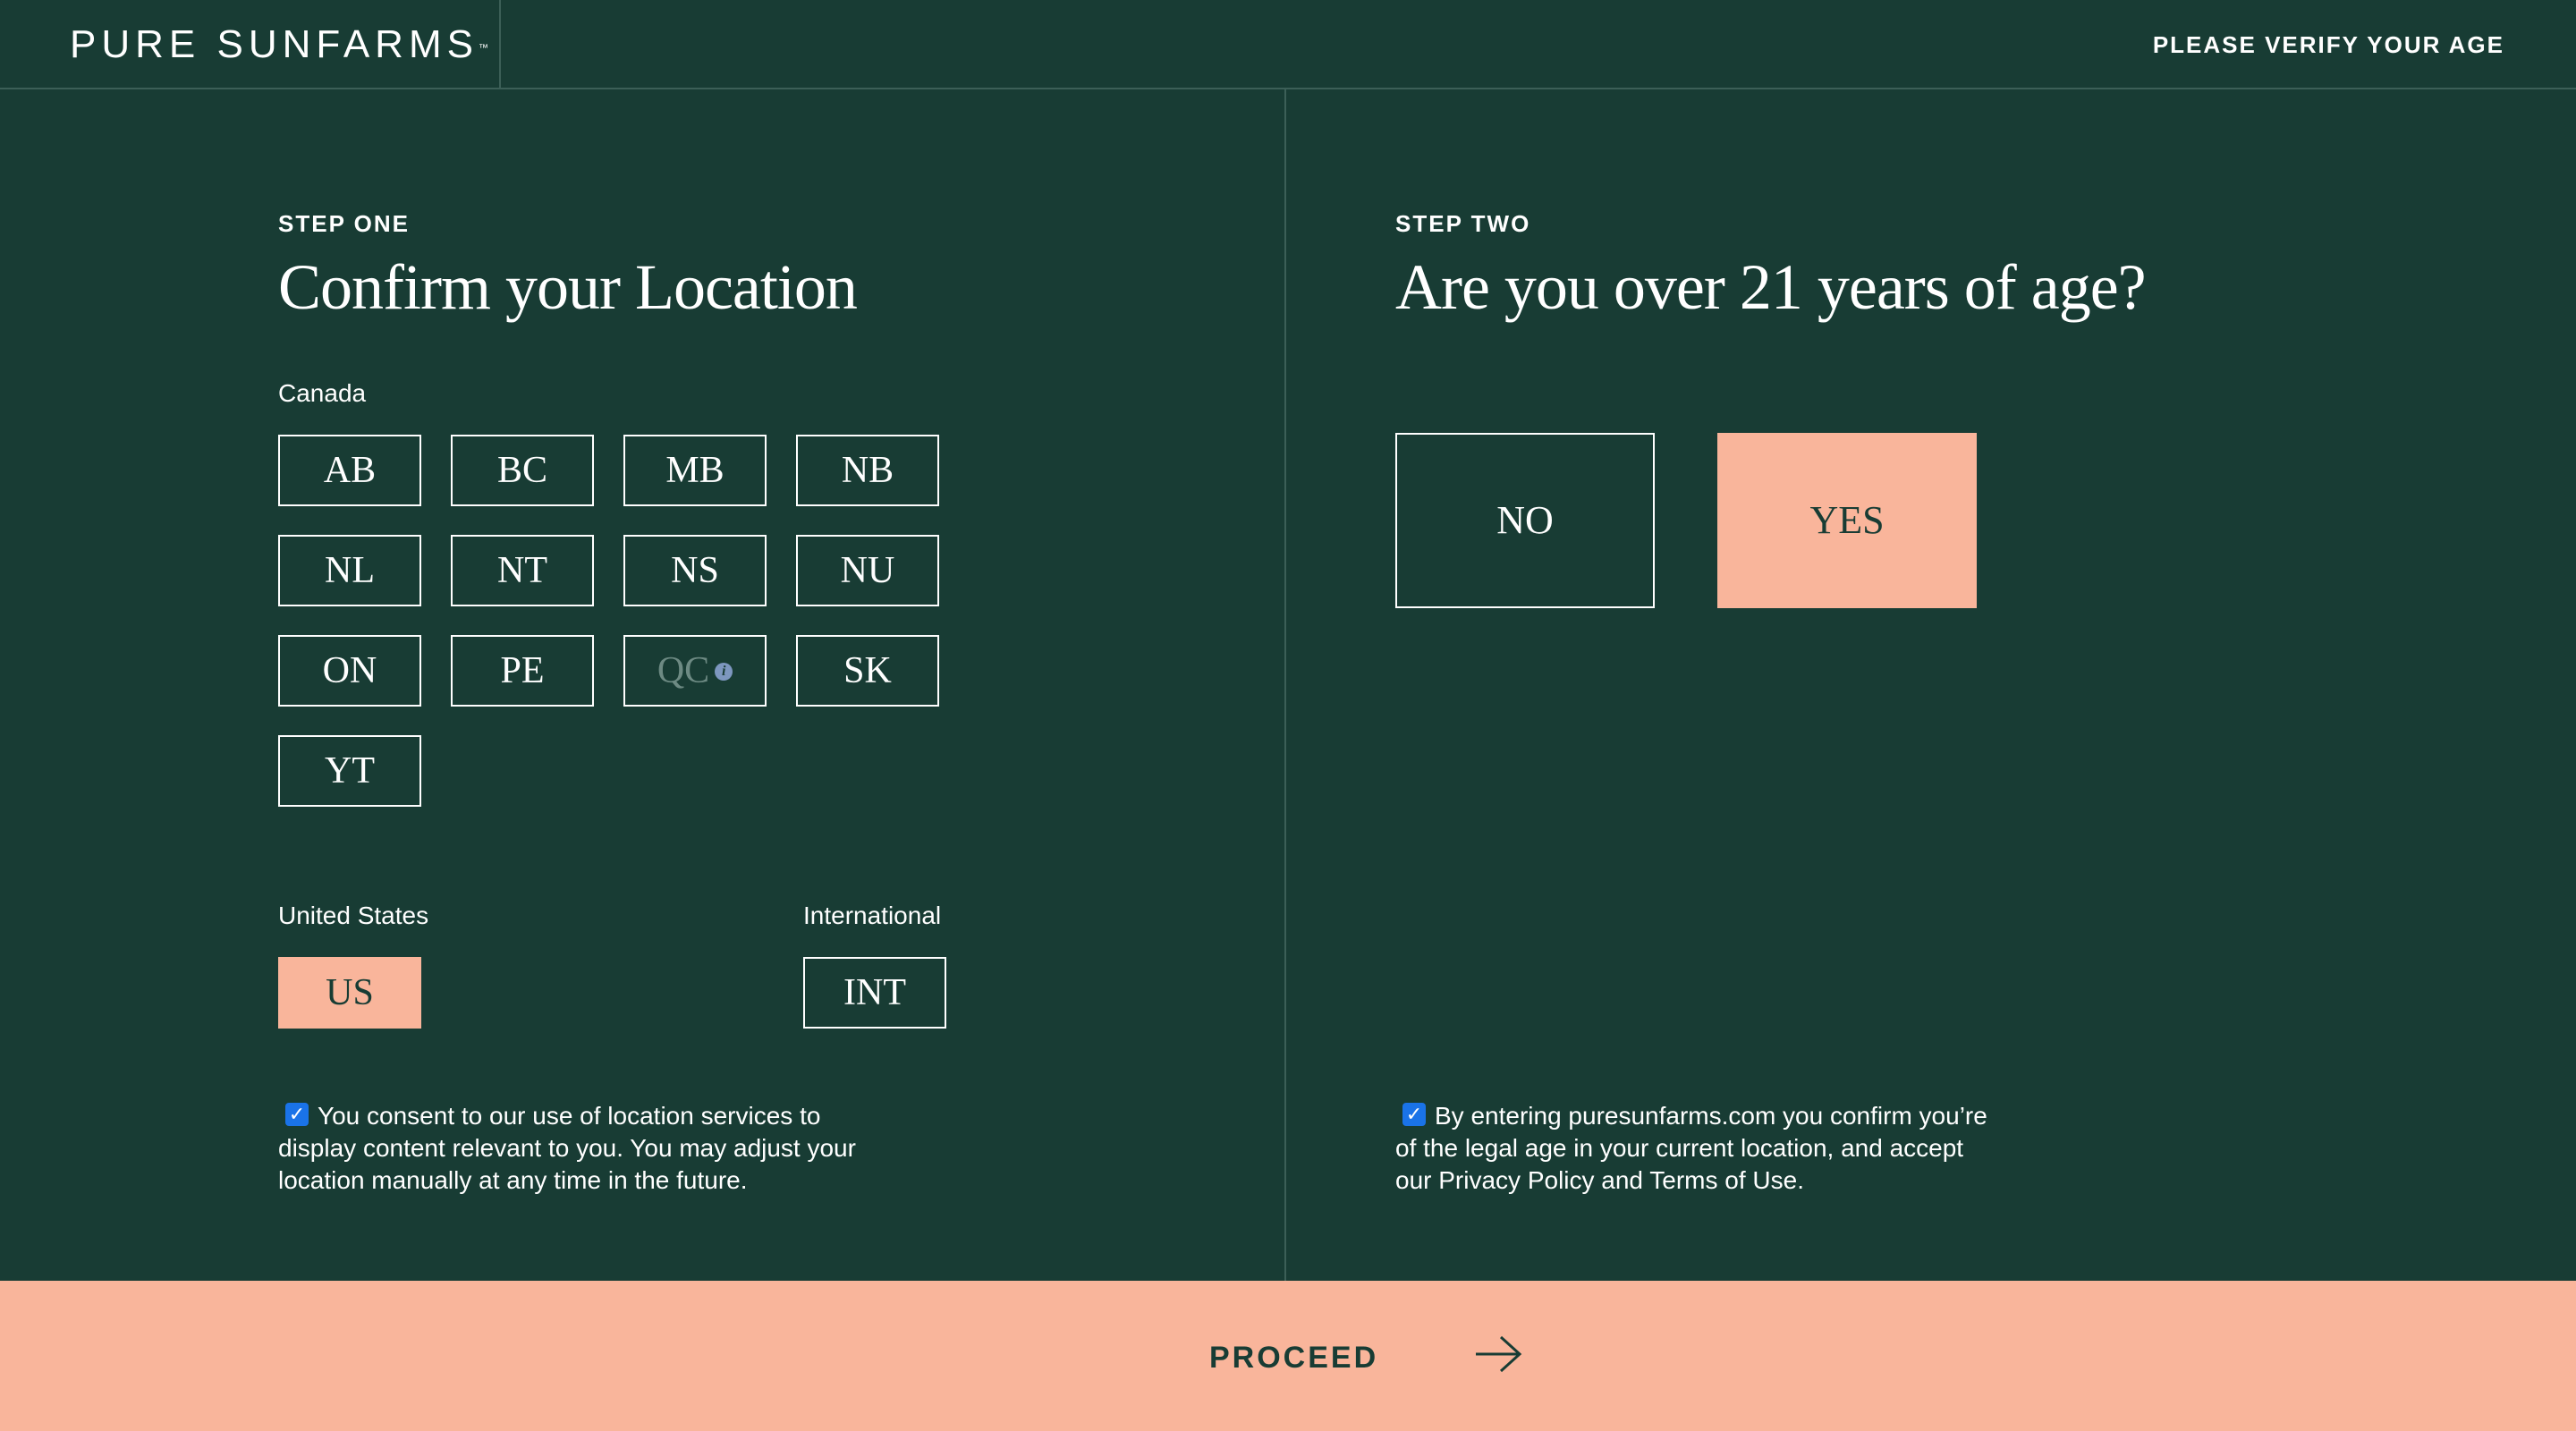  I want to click on site-header: PURE SUNFARMS™ PLEASE VERIFY YOUR AGE, so click(1288, 45).